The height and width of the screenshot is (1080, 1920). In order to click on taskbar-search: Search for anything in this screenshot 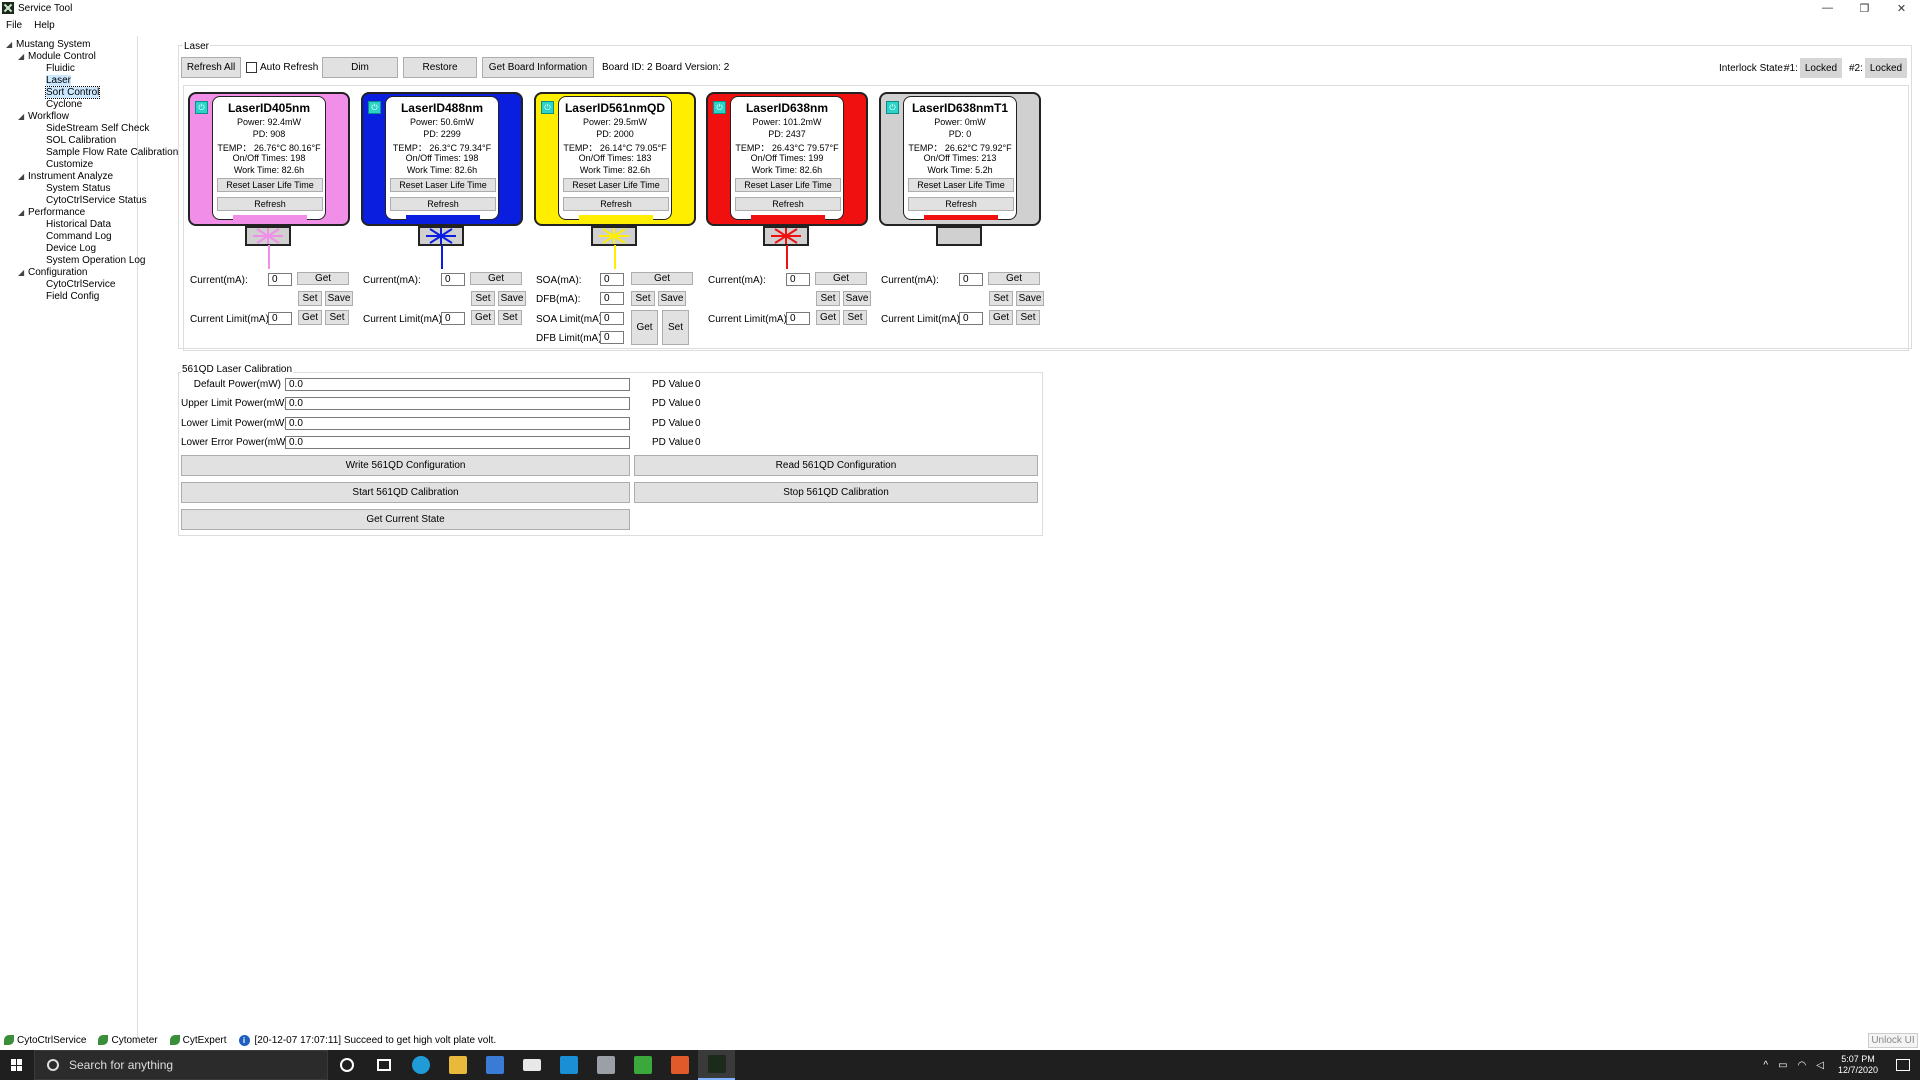, I will do `click(181, 1065)`.